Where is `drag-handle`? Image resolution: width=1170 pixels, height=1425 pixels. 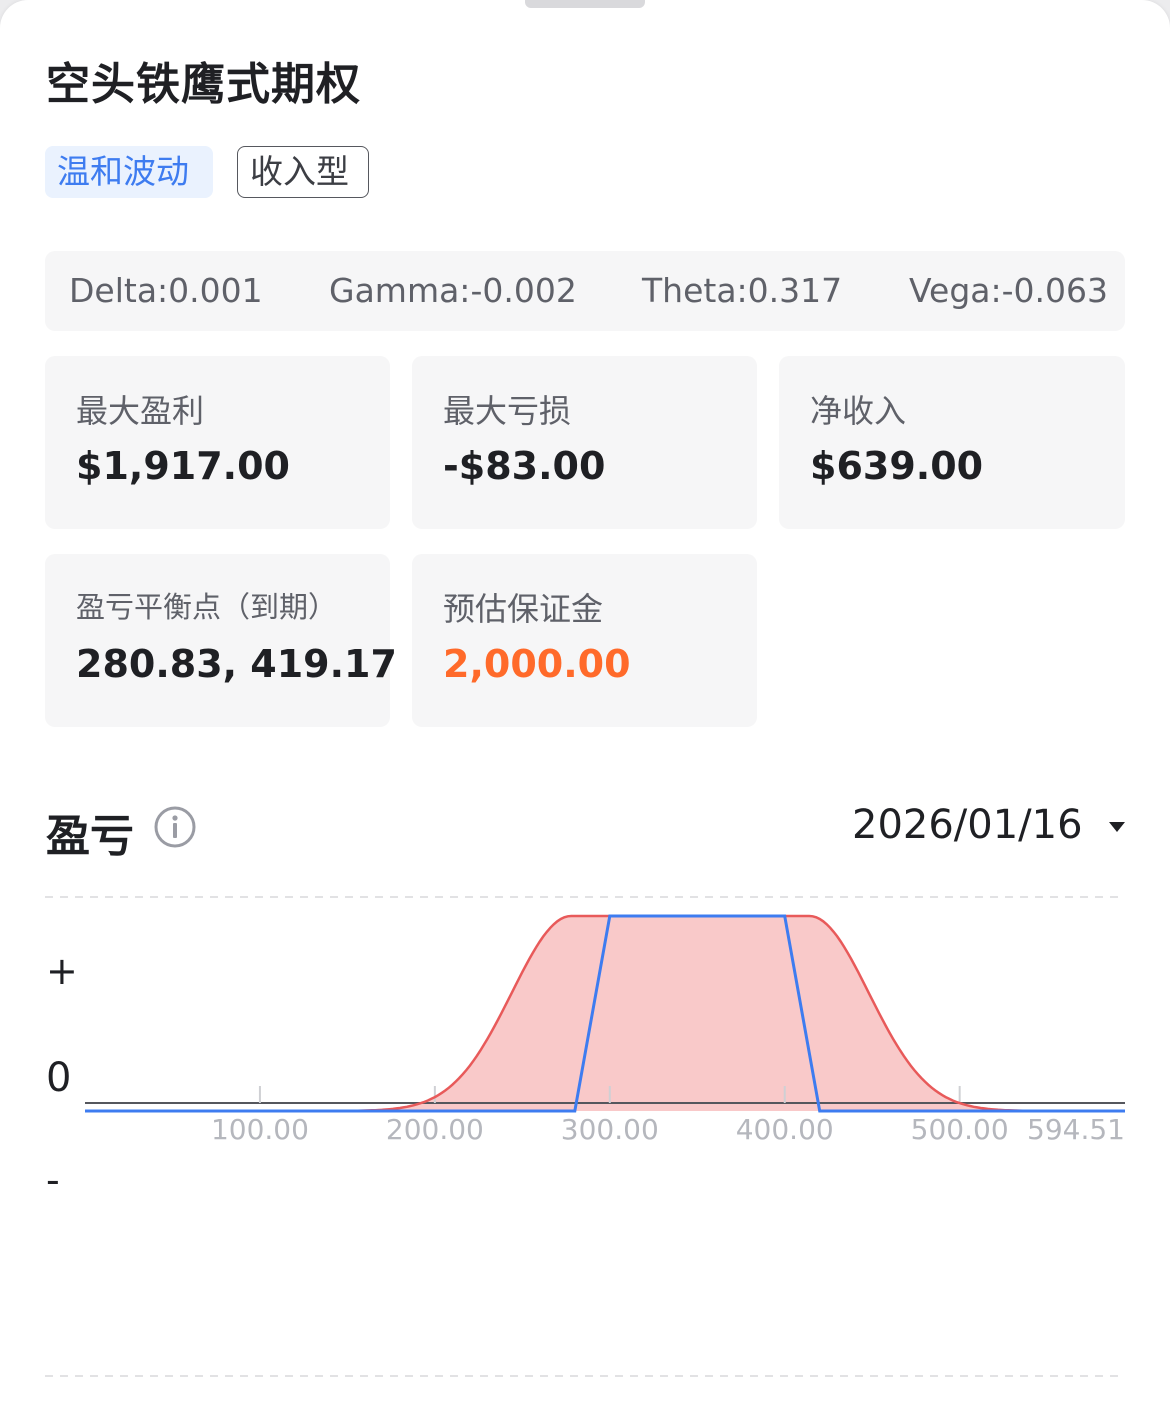 drag-handle is located at coordinates (585, 4).